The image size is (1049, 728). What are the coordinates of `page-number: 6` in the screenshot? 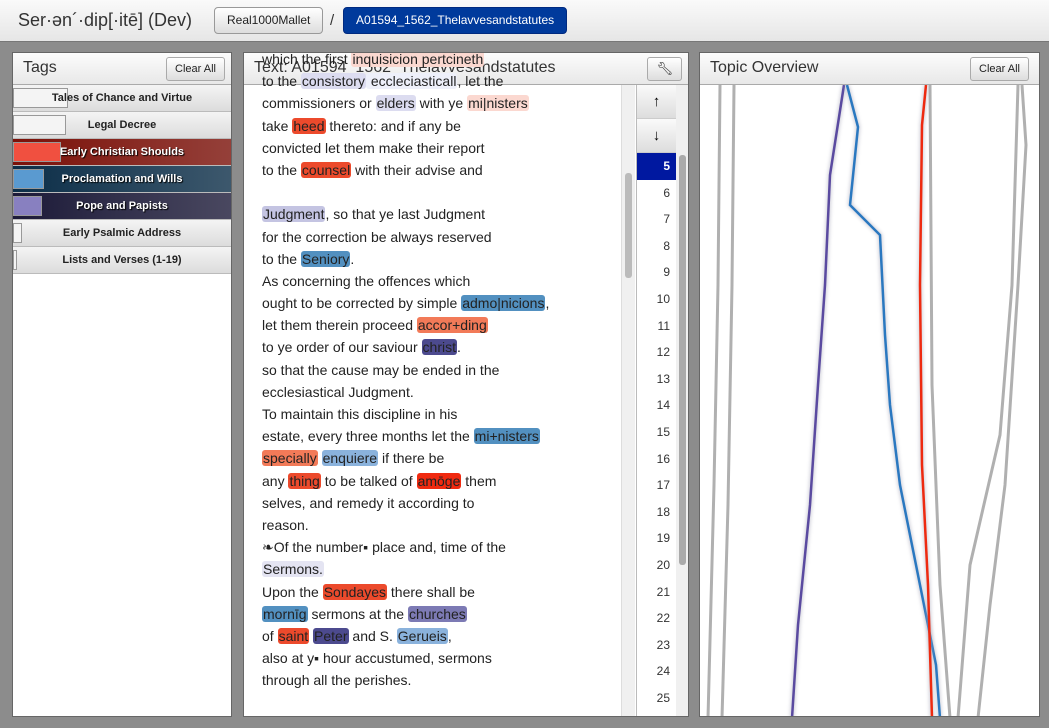 It's located at (656, 193).